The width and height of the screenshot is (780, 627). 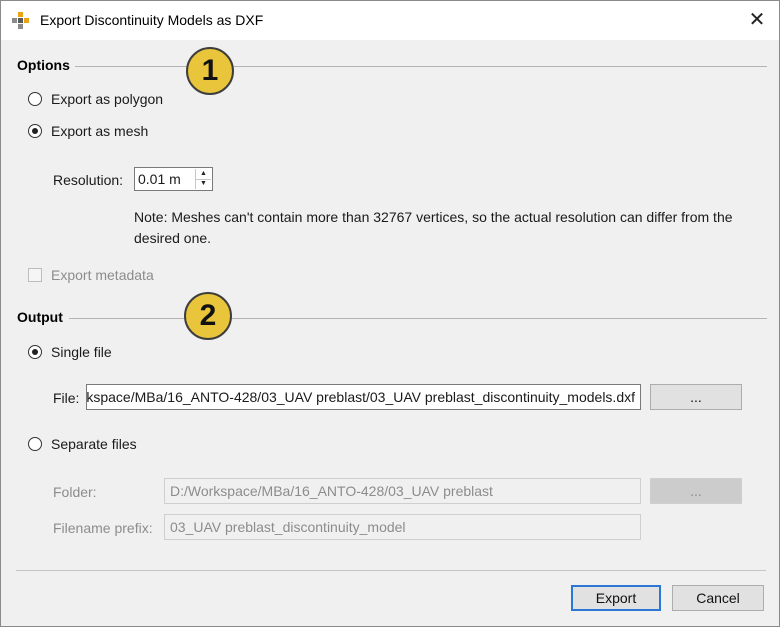 What do you see at coordinates (757, 20) in the screenshot?
I see `close-icon: ✕` at bounding box center [757, 20].